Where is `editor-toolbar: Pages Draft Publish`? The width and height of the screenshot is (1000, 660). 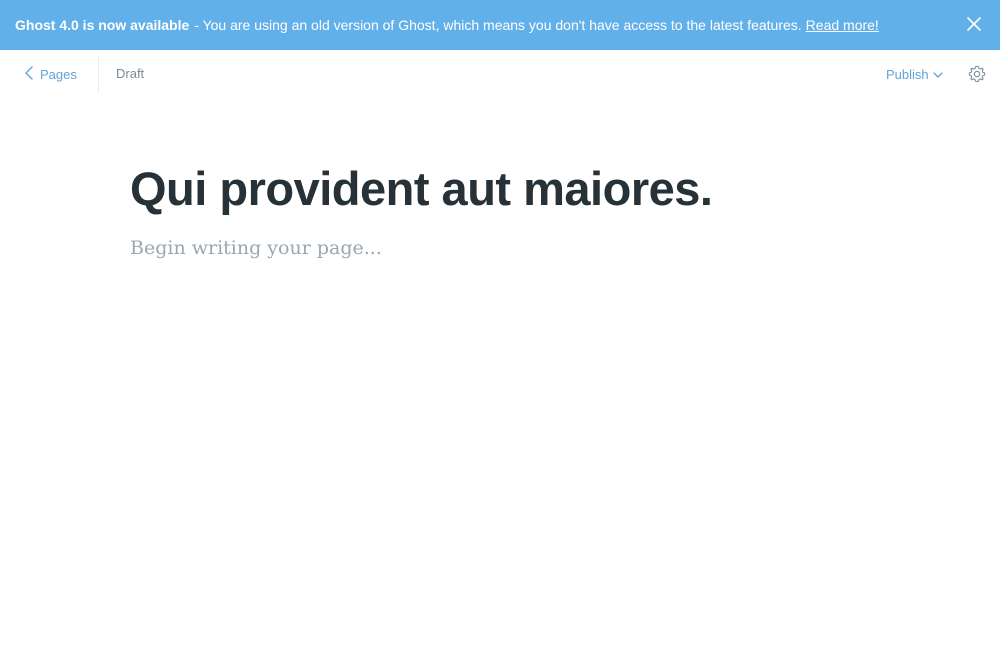 editor-toolbar: Pages Draft Publish is located at coordinates (500, 74).